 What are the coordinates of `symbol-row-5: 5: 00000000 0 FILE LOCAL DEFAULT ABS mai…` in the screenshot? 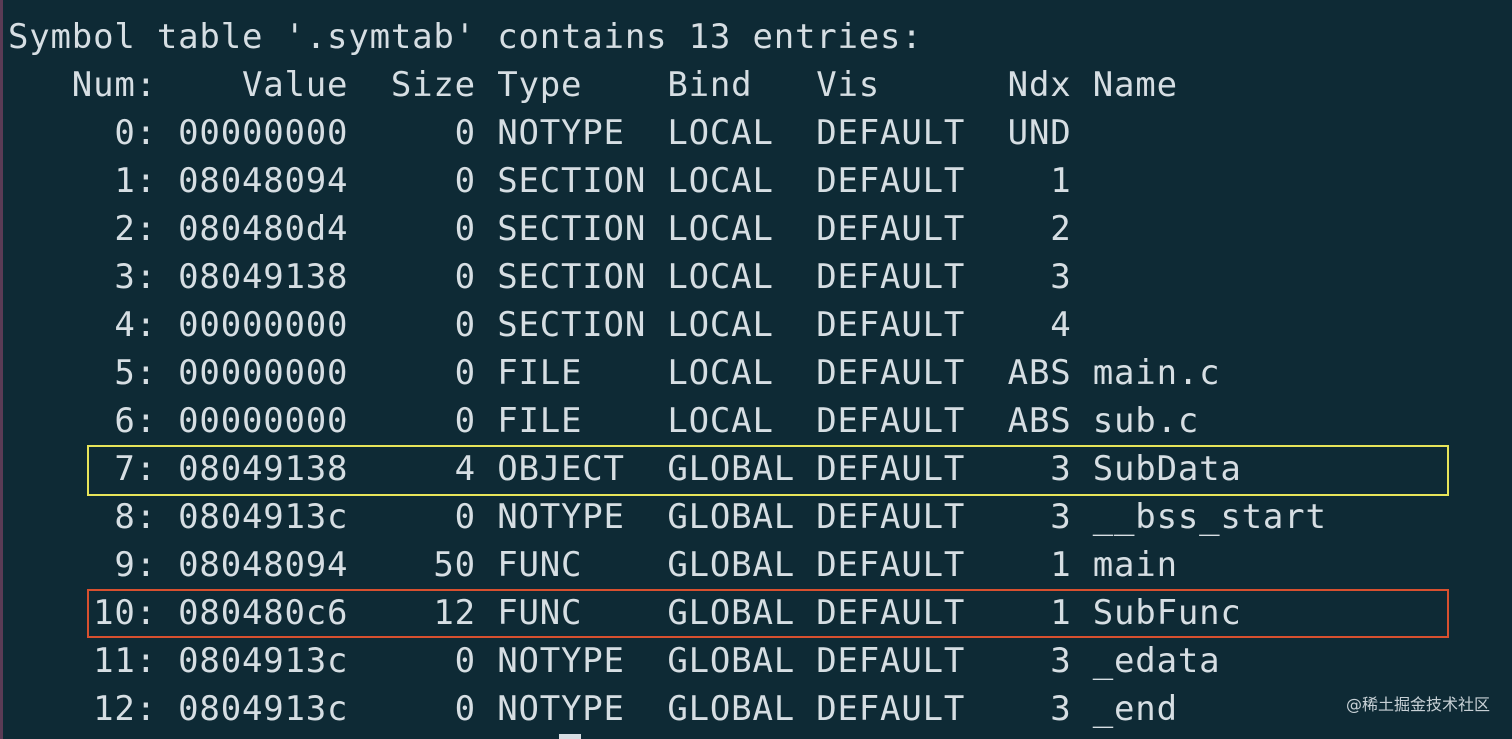 It's located at (614, 373).